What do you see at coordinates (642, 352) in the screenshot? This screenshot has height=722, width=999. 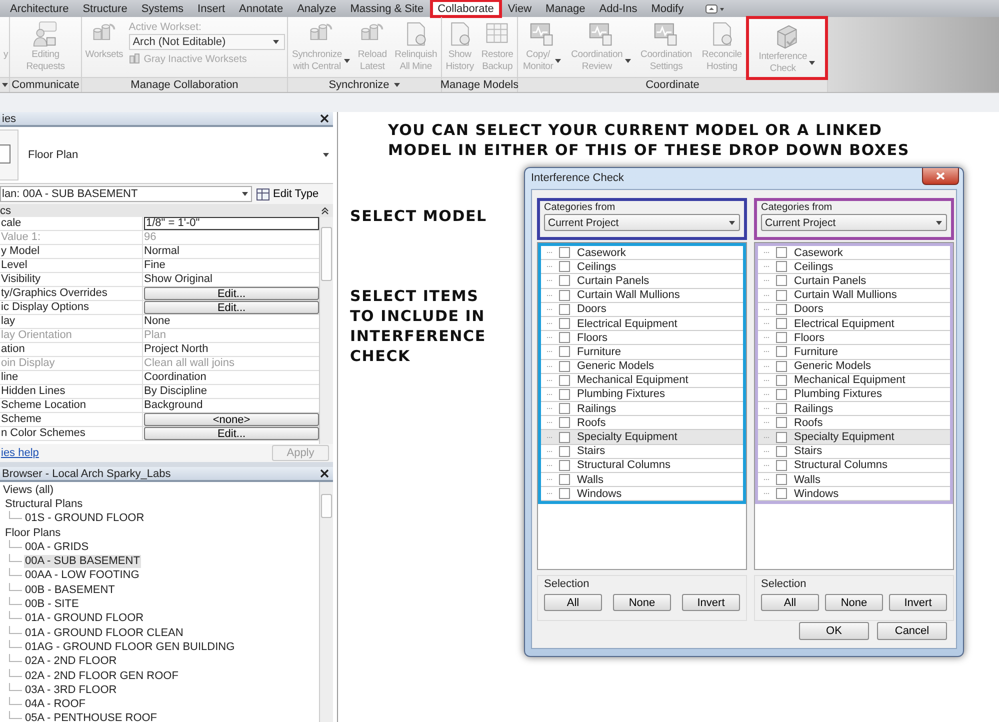 I see `category-row: Furniture` at bounding box center [642, 352].